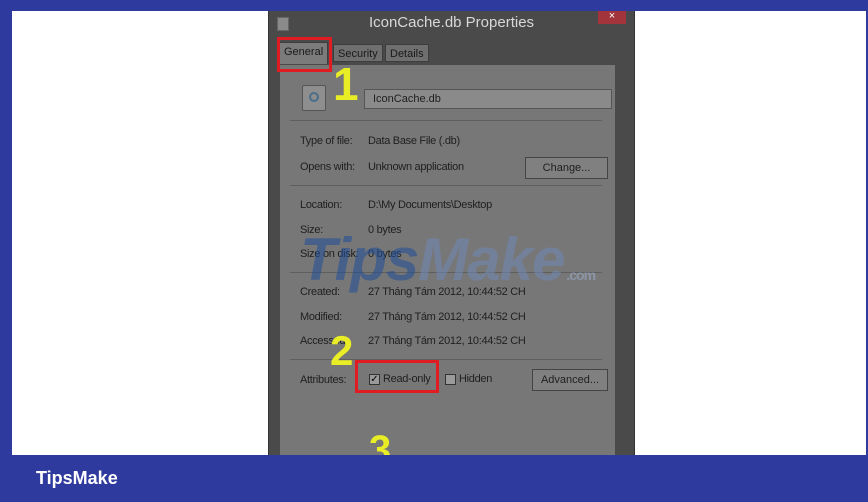 The image size is (868, 502). What do you see at coordinates (380, 441) in the screenshot?
I see `step-3-marker: 3` at bounding box center [380, 441].